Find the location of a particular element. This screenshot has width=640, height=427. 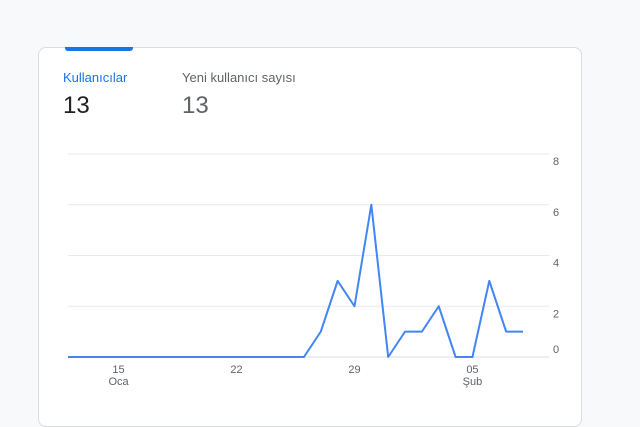

y-tick-label: 8 is located at coordinates (556, 162).